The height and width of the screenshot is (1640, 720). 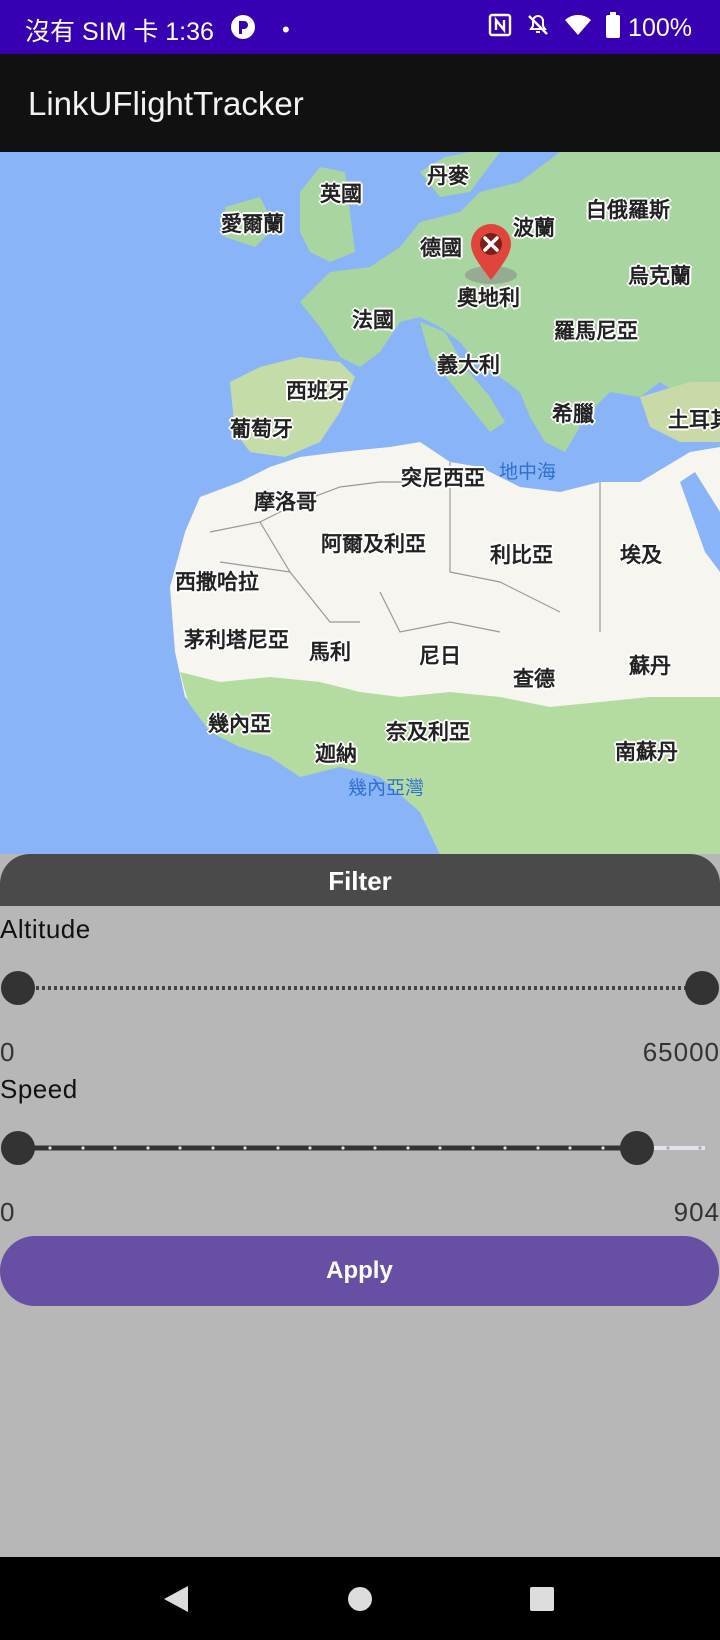 I want to click on map-label: 尼日, so click(x=440, y=656).